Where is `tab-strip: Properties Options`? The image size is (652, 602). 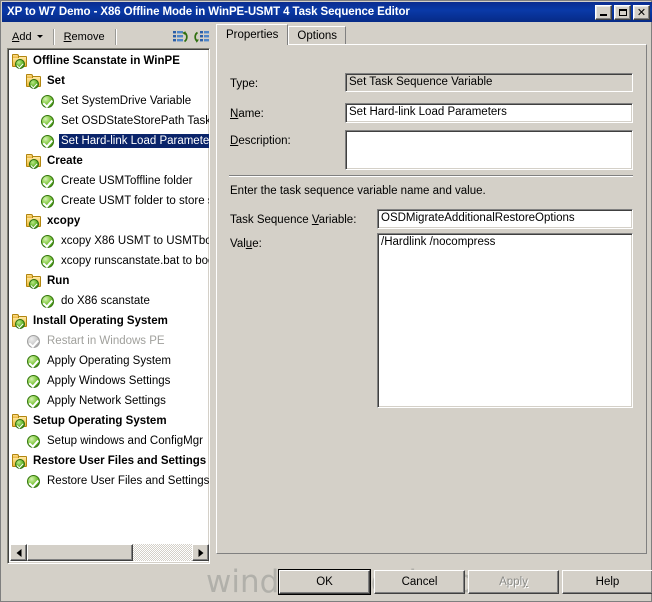 tab-strip: Properties Options is located at coordinates (281, 34).